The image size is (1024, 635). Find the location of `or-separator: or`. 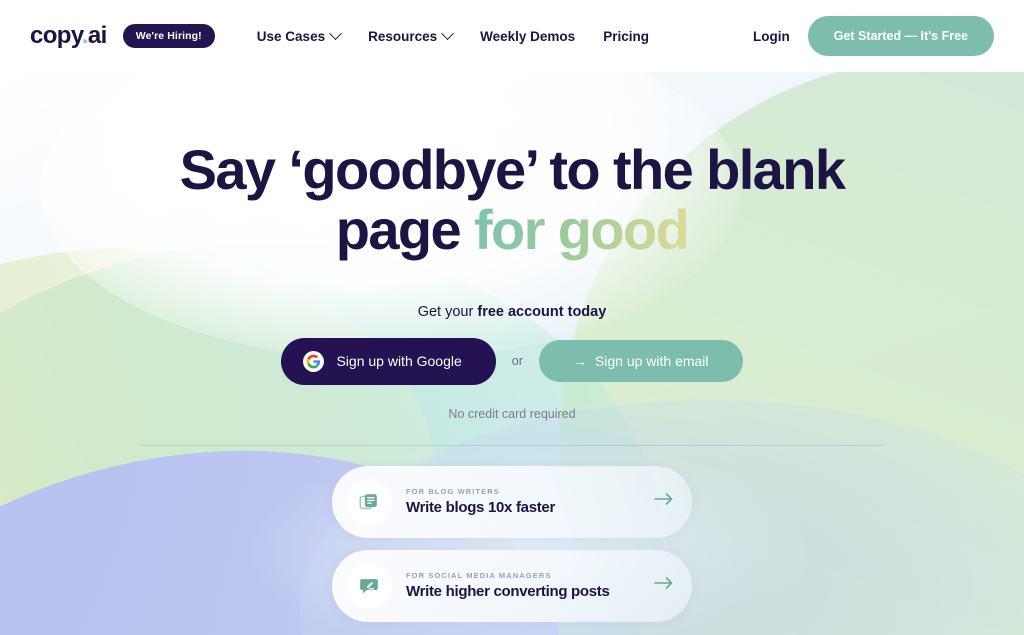

or-separator: or is located at coordinates (517, 361).